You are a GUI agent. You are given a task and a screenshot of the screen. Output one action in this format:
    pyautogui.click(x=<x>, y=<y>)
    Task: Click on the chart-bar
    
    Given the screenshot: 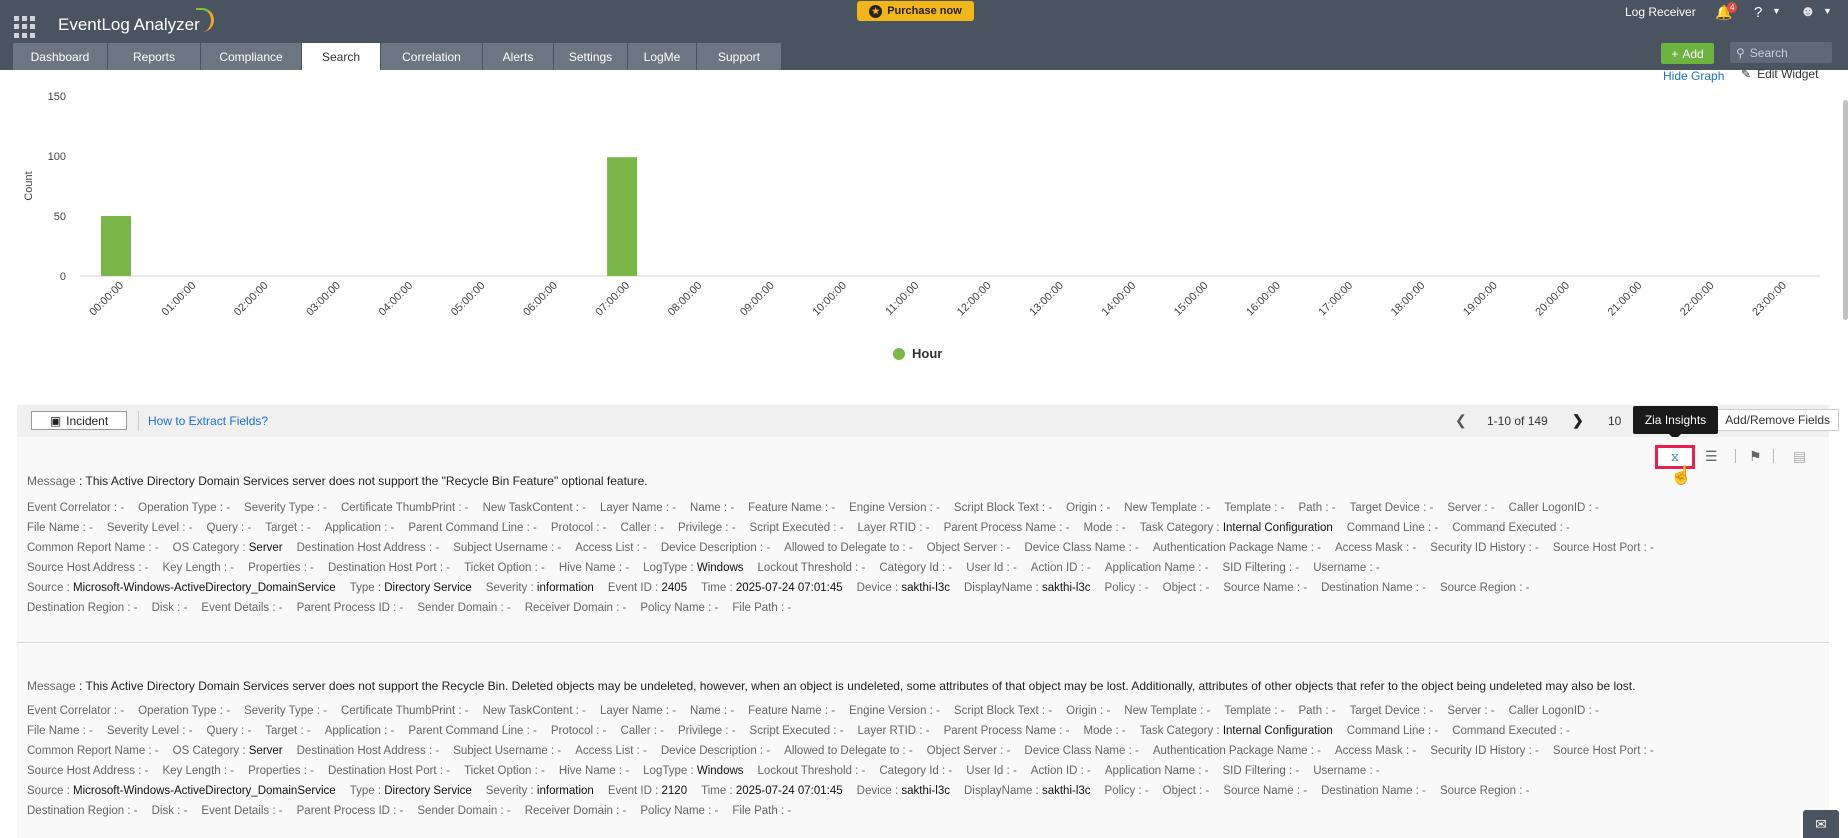 What is the action you would take?
    pyautogui.click(x=116, y=246)
    